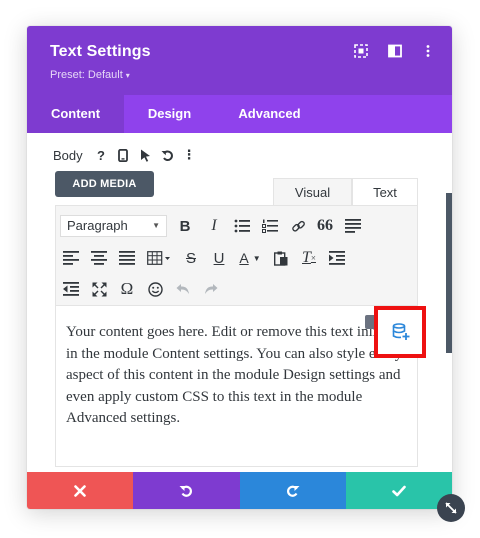 The image size is (480, 538). What do you see at coordinates (269, 114) in the screenshot?
I see `tab-advanced: Advanced` at bounding box center [269, 114].